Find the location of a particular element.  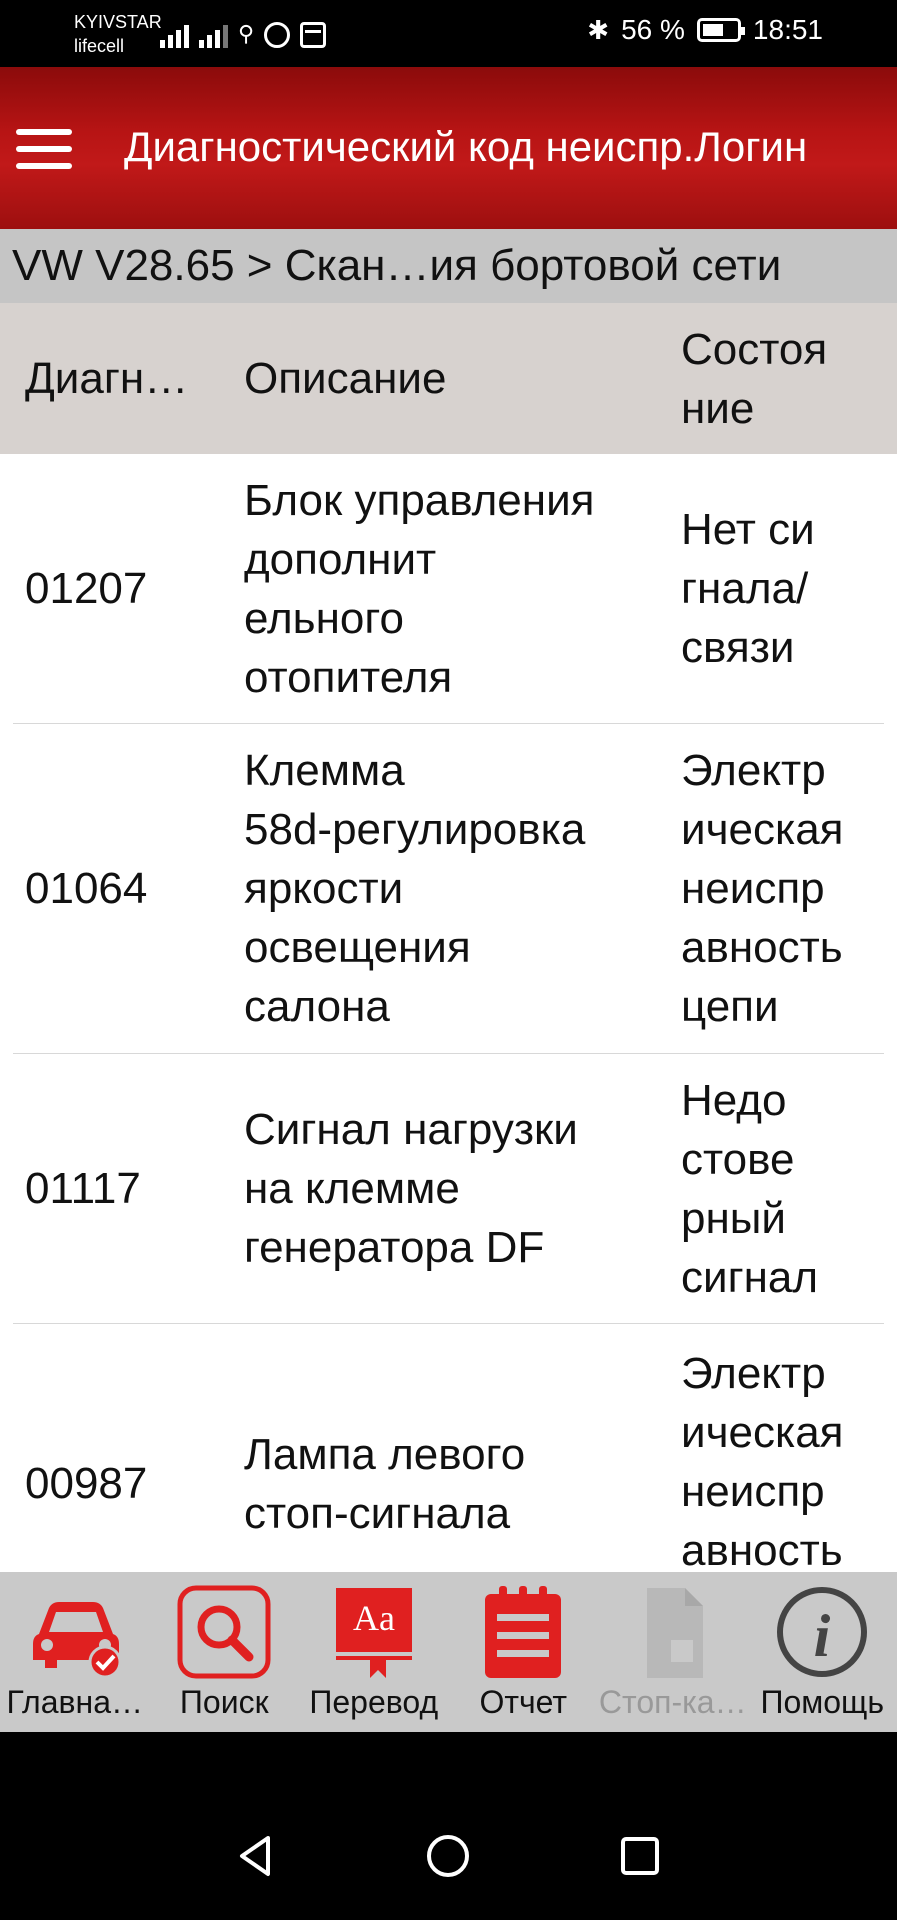

dtc-code: 01207 is located at coordinates (86, 588).